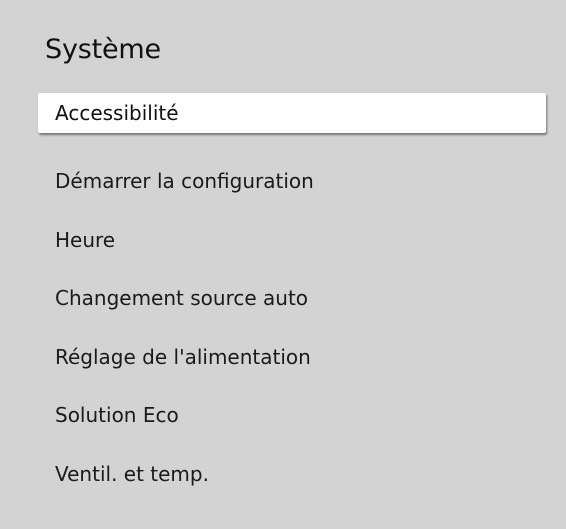 This screenshot has width=566, height=529. What do you see at coordinates (292, 113) in the screenshot?
I see `menu-item-accessibility: Accessibilité` at bounding box center [292, 113].